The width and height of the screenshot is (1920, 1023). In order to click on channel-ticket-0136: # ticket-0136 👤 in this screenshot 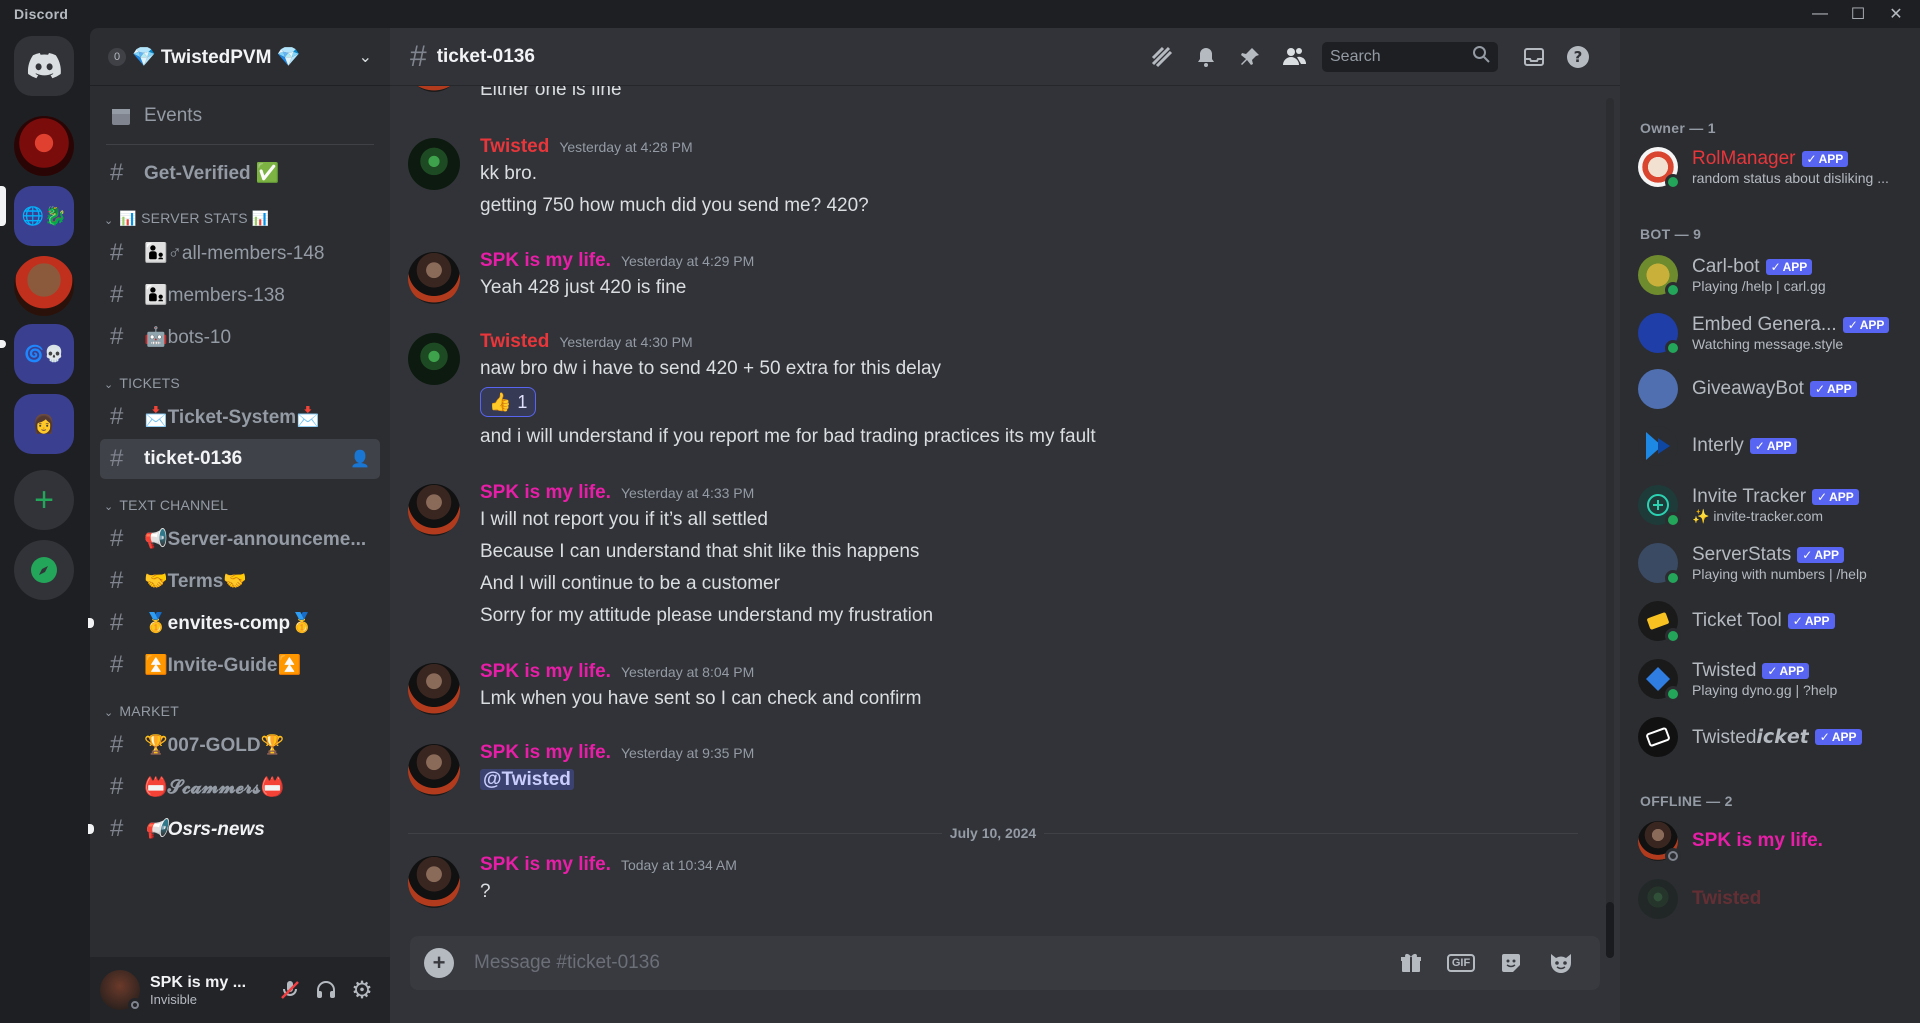, I will do `click(240, 459)`.